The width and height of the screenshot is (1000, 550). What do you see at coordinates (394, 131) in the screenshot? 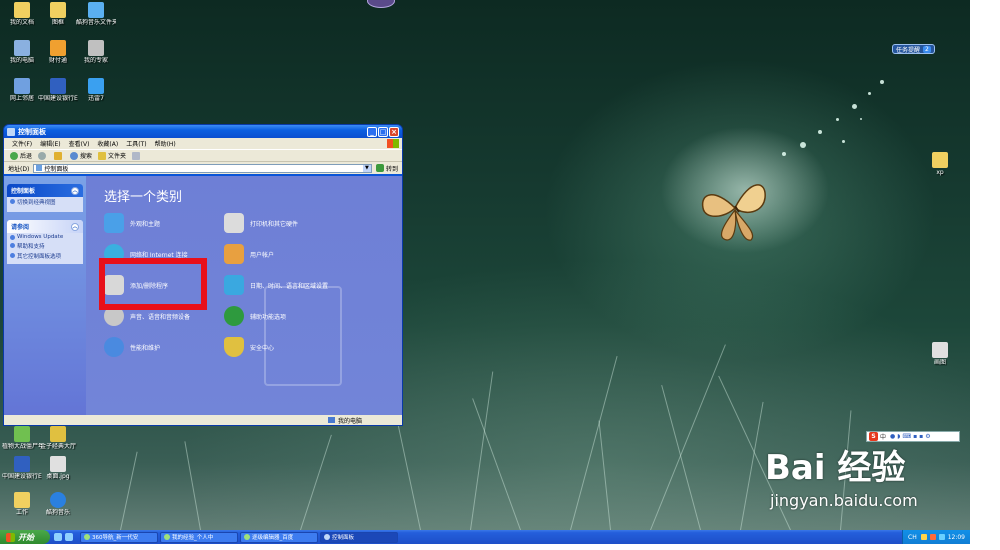
I see `close-button: ×` at bounding box center [394, 131].